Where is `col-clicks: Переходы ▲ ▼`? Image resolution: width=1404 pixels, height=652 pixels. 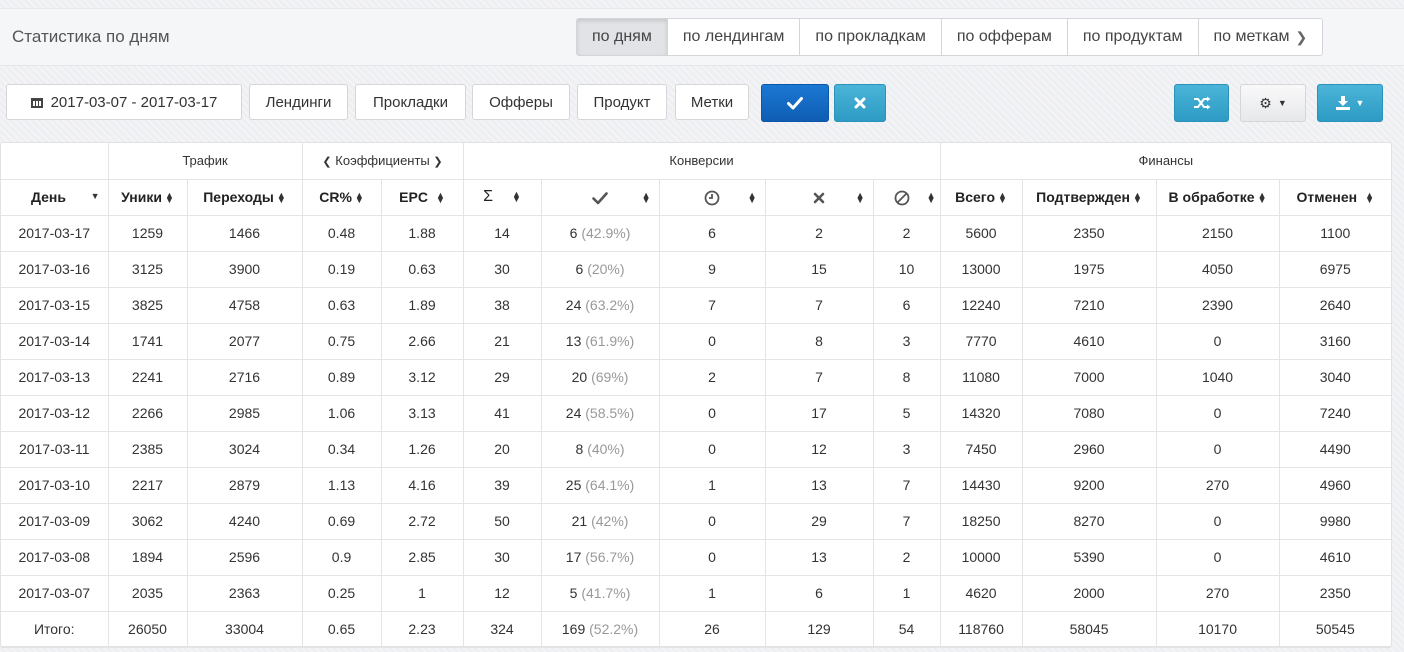 col-clicks: Переходы ▲ ▼ is located at coordinates (244, 197).